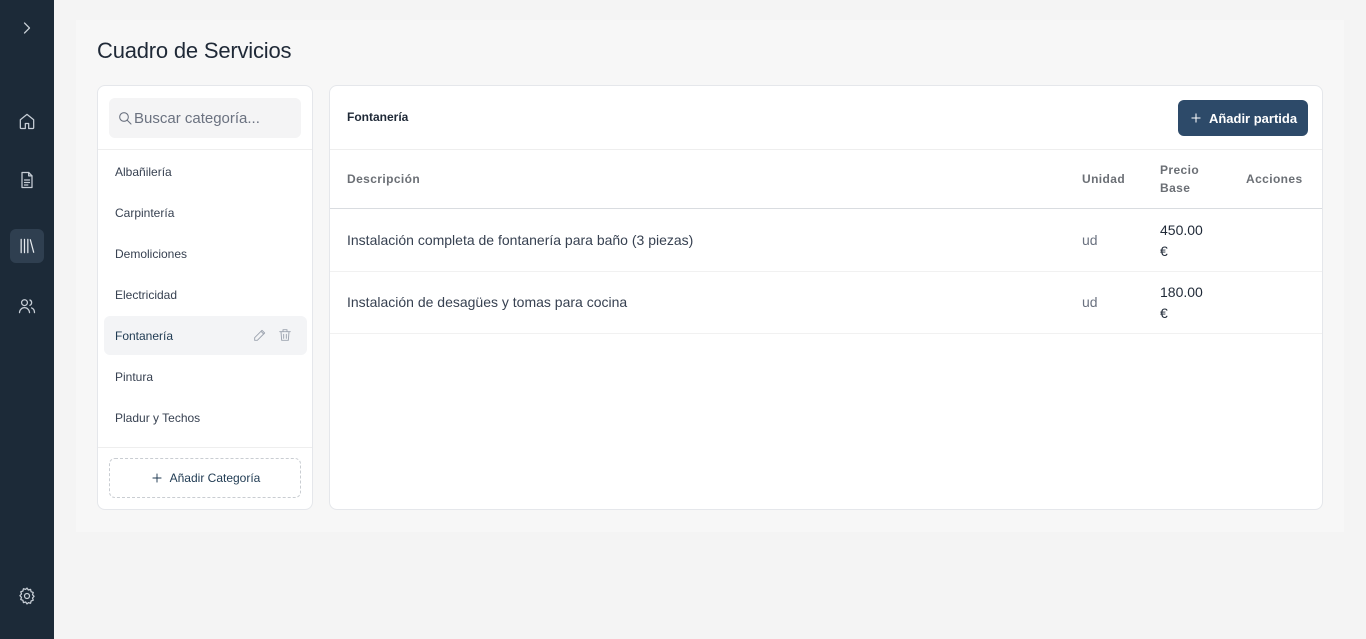 Image resolution: width=1366 pixels, height=639 pixels. I want to click on category-item-demoliciones: Demoliciones, so click(205, 253).